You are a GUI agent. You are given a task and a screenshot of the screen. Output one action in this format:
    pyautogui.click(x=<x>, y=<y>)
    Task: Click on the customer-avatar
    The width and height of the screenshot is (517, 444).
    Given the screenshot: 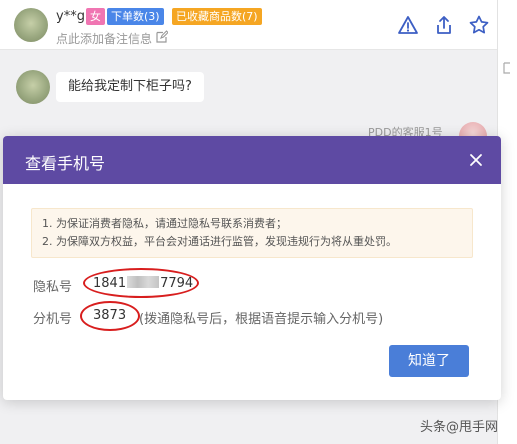 What is the action you would take?
    pyautogui.click(x=31, y=25)
    